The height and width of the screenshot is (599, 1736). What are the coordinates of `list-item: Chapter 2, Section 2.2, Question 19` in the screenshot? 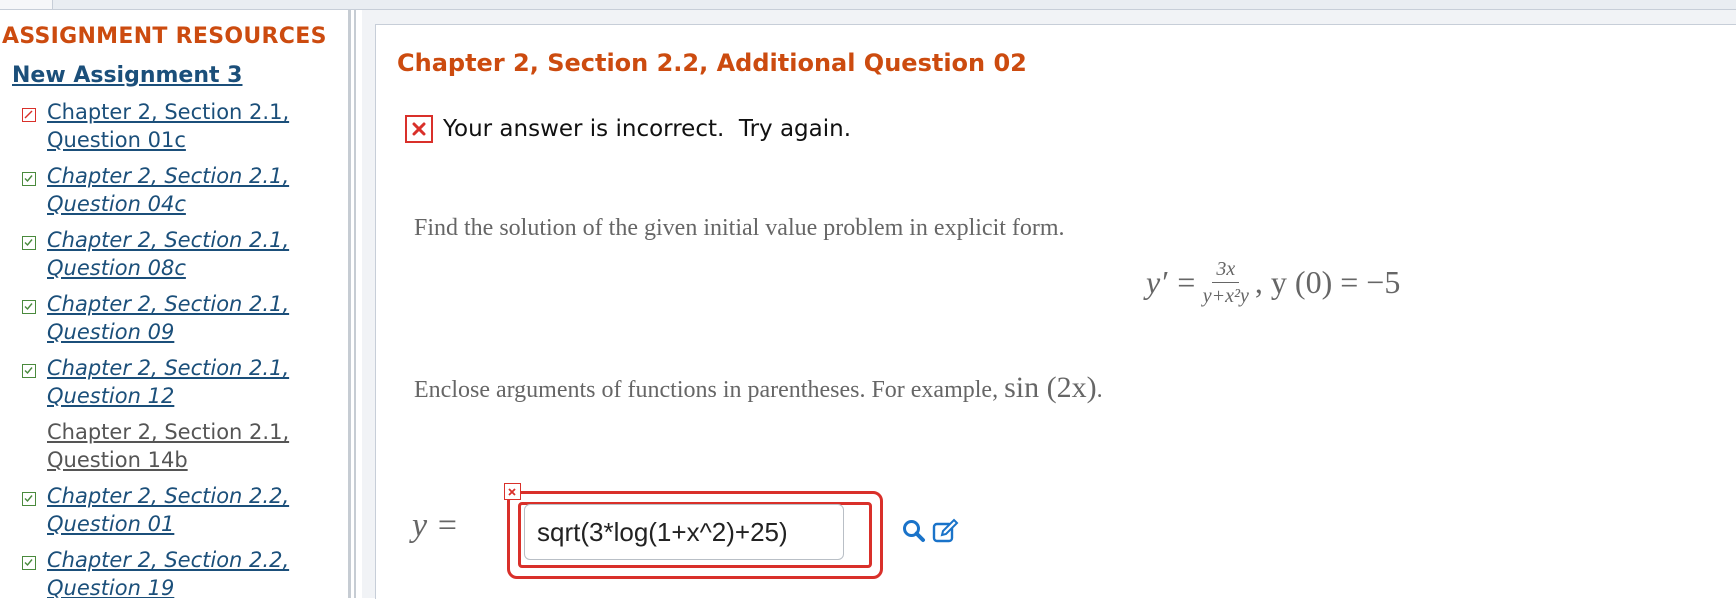 It's located at (185, 572).